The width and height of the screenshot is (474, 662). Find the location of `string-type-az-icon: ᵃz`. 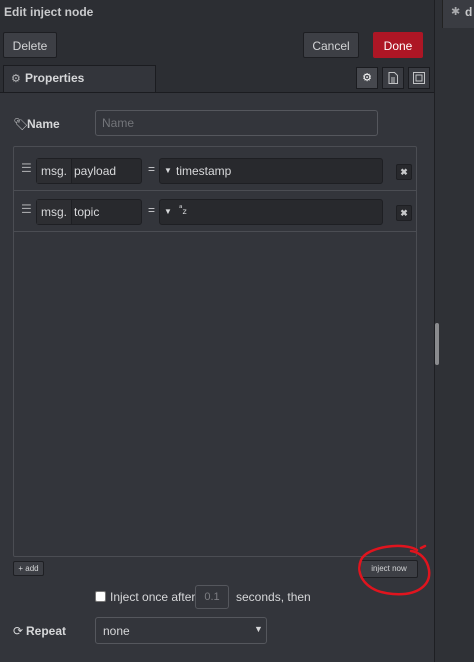

string-type-az-icon: ᵃz is located at coordinates (183, 210).